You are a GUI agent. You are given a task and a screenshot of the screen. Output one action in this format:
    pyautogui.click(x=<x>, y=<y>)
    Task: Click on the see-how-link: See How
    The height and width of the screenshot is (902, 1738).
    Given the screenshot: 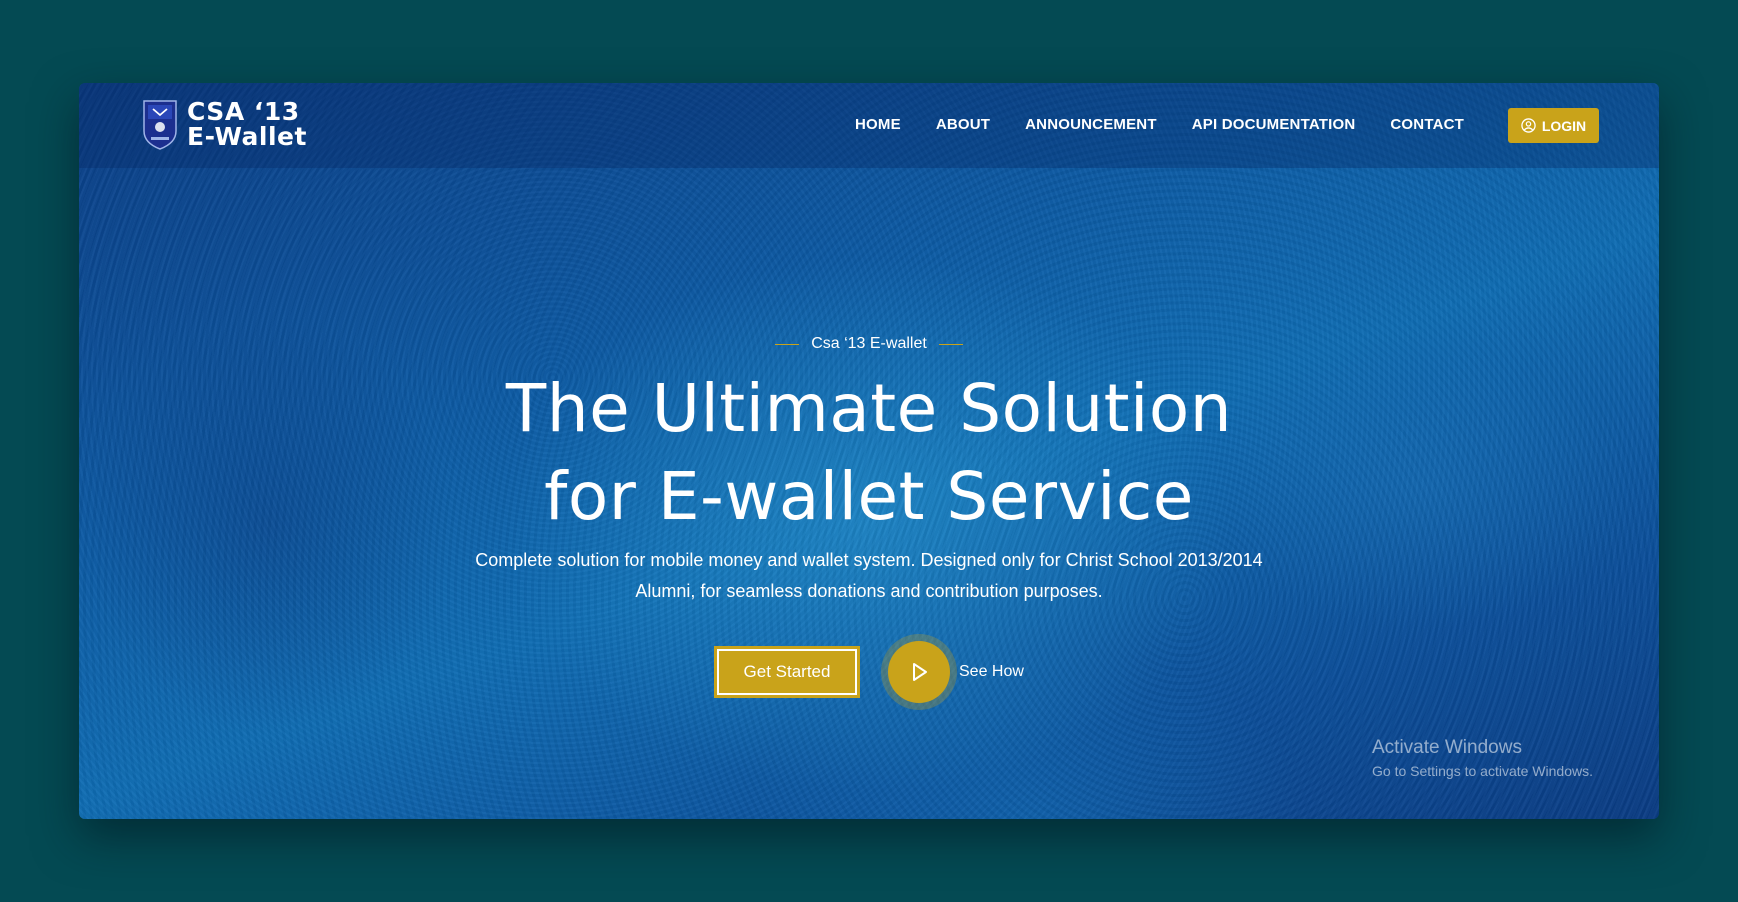 What is the action you would take?
    pyautogui.click(x=991, y=672)
    